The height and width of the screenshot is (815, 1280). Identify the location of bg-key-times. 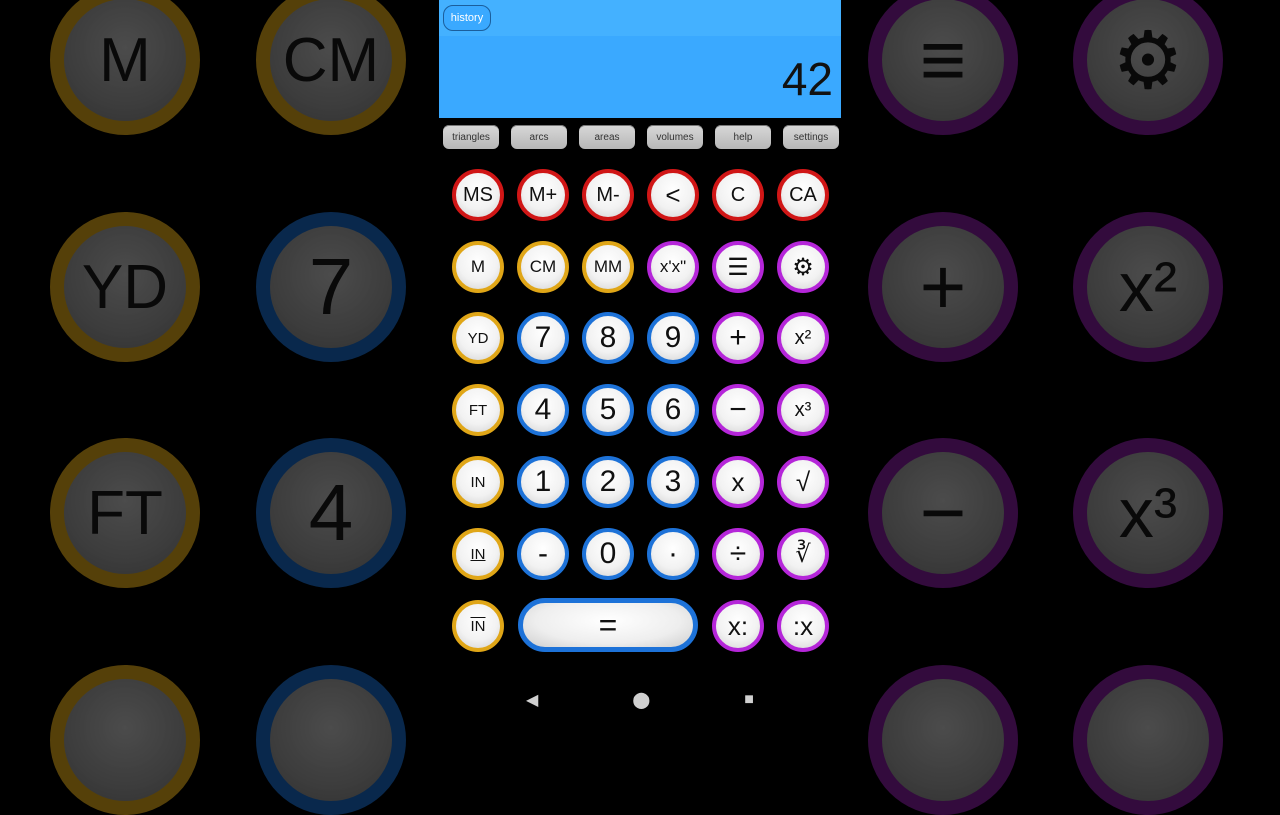
(943, 740).